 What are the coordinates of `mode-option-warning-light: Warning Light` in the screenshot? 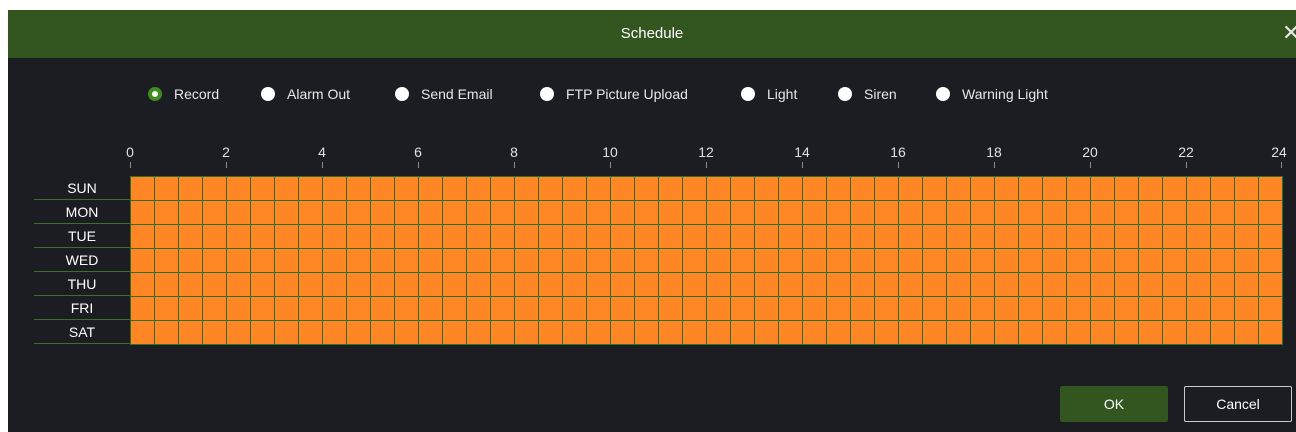 It's located at (992, 94).